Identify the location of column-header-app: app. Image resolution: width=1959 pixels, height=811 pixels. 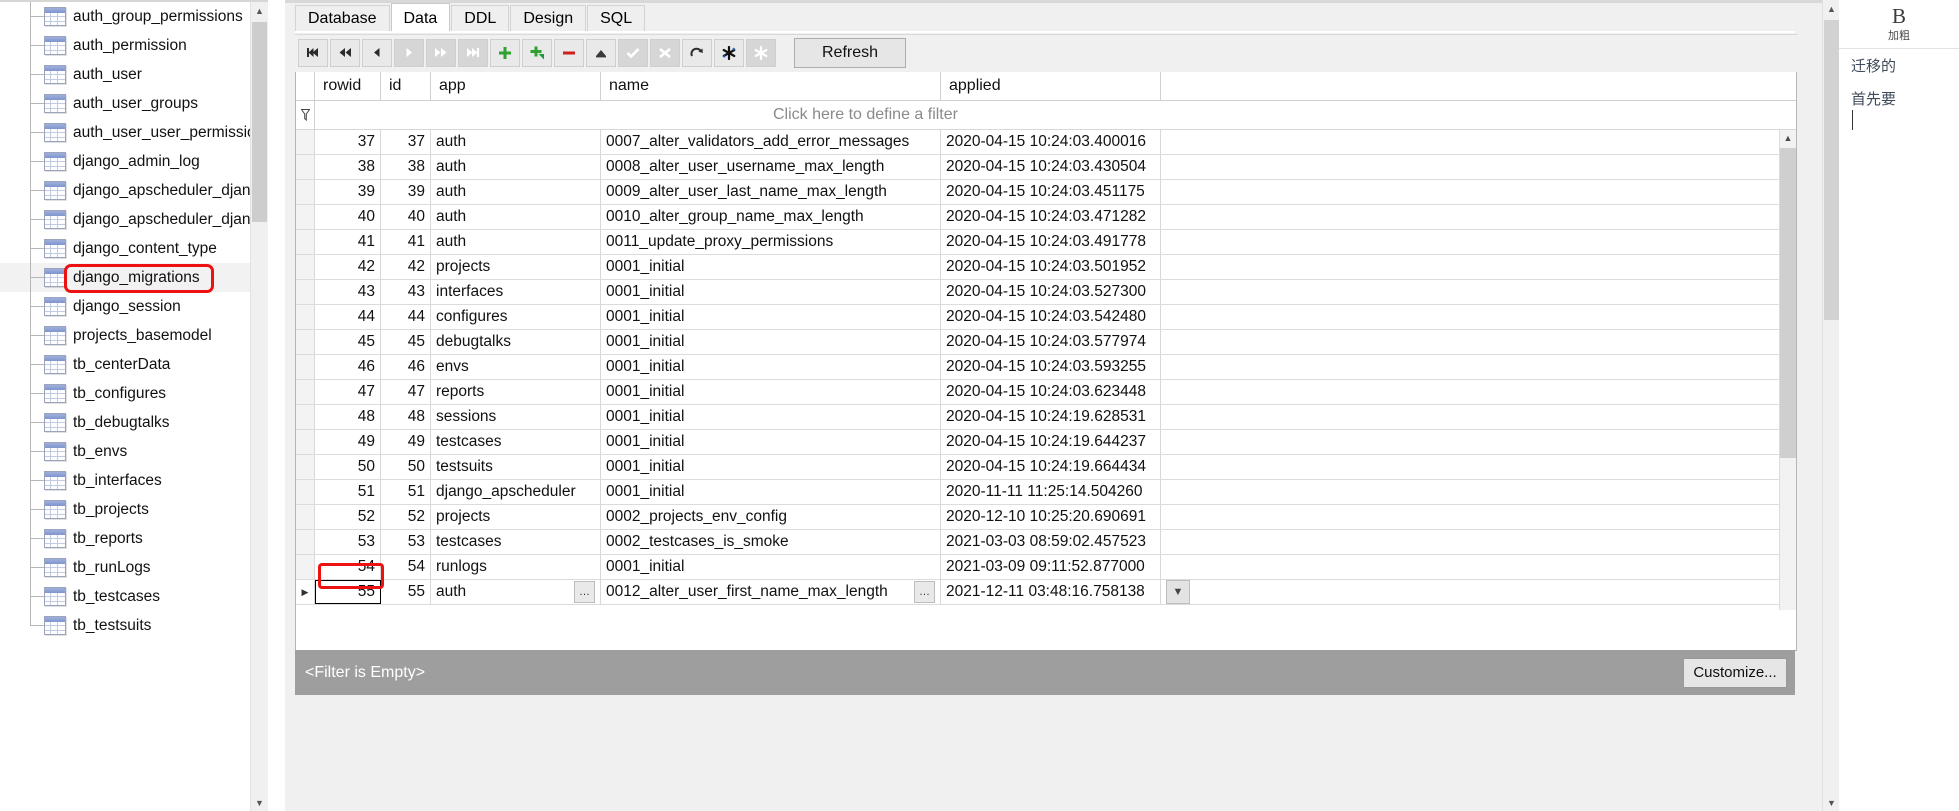
(516, 86).